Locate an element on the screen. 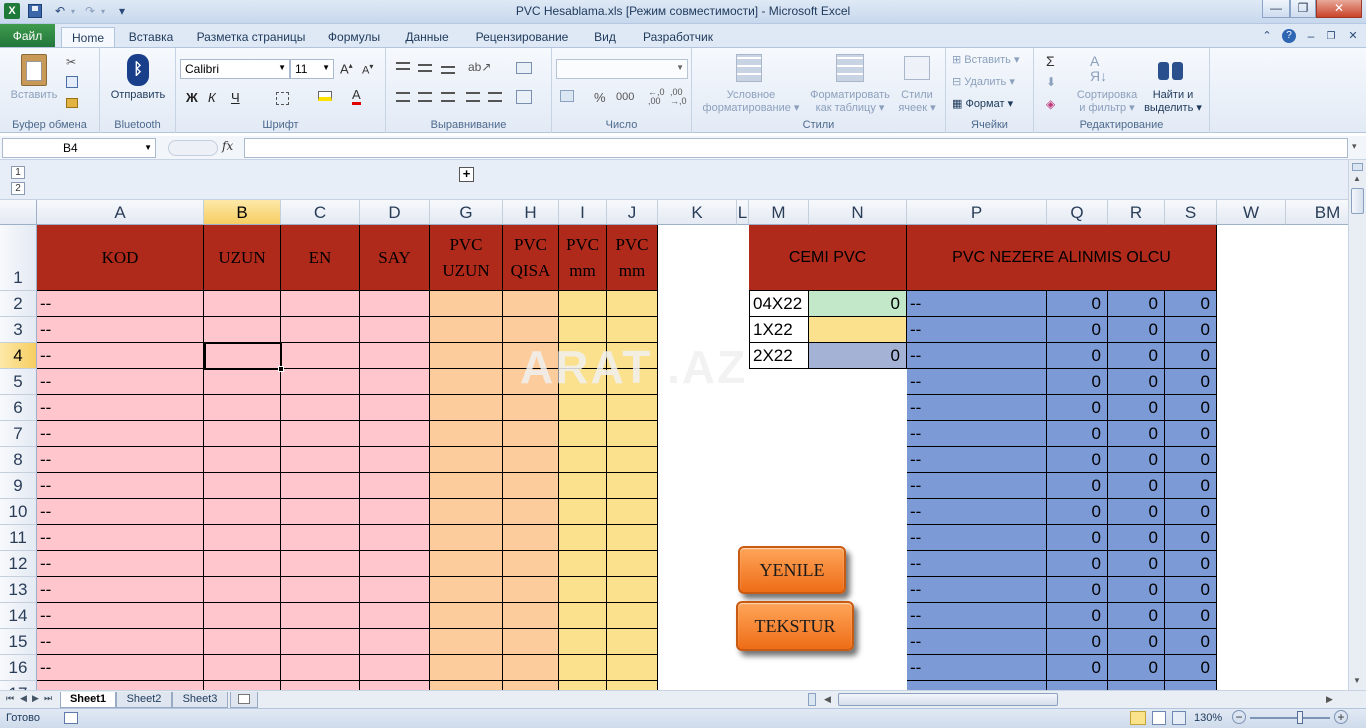 Image resolution: width=1366 pixels, height=728 pixels. workbook-minimize-icon: – is located at coordinates (1311, 36).